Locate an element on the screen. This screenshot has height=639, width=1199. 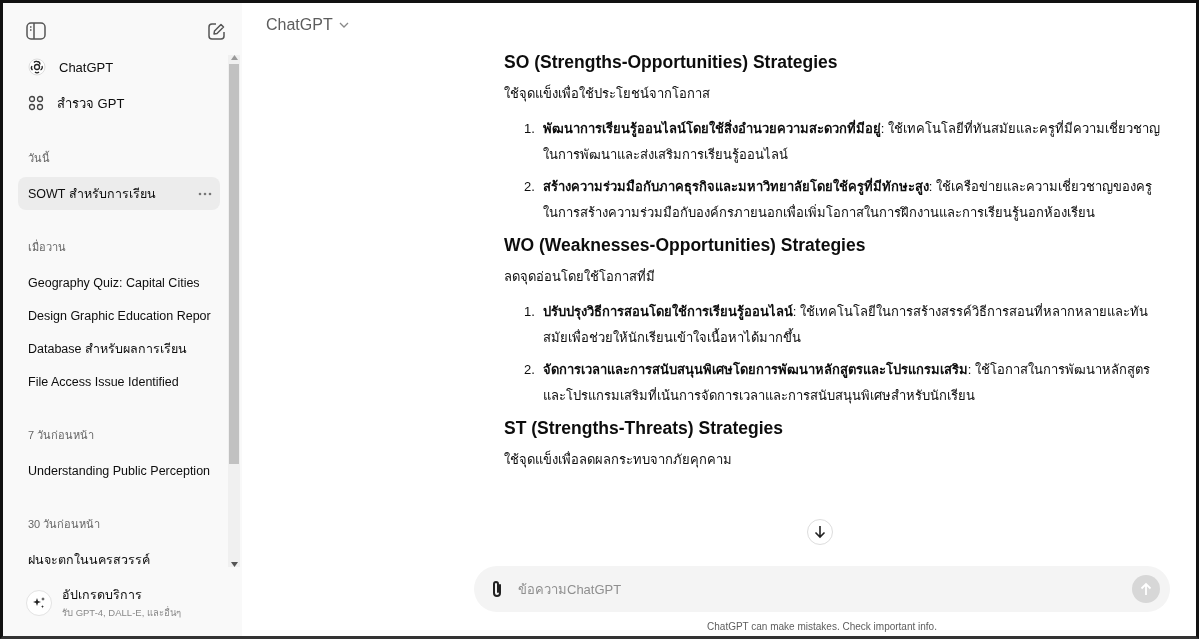
upgrade-subtitle: รับ GPT-4, DALL-E, และอื่นๆ is located at coordinates (121, 612).